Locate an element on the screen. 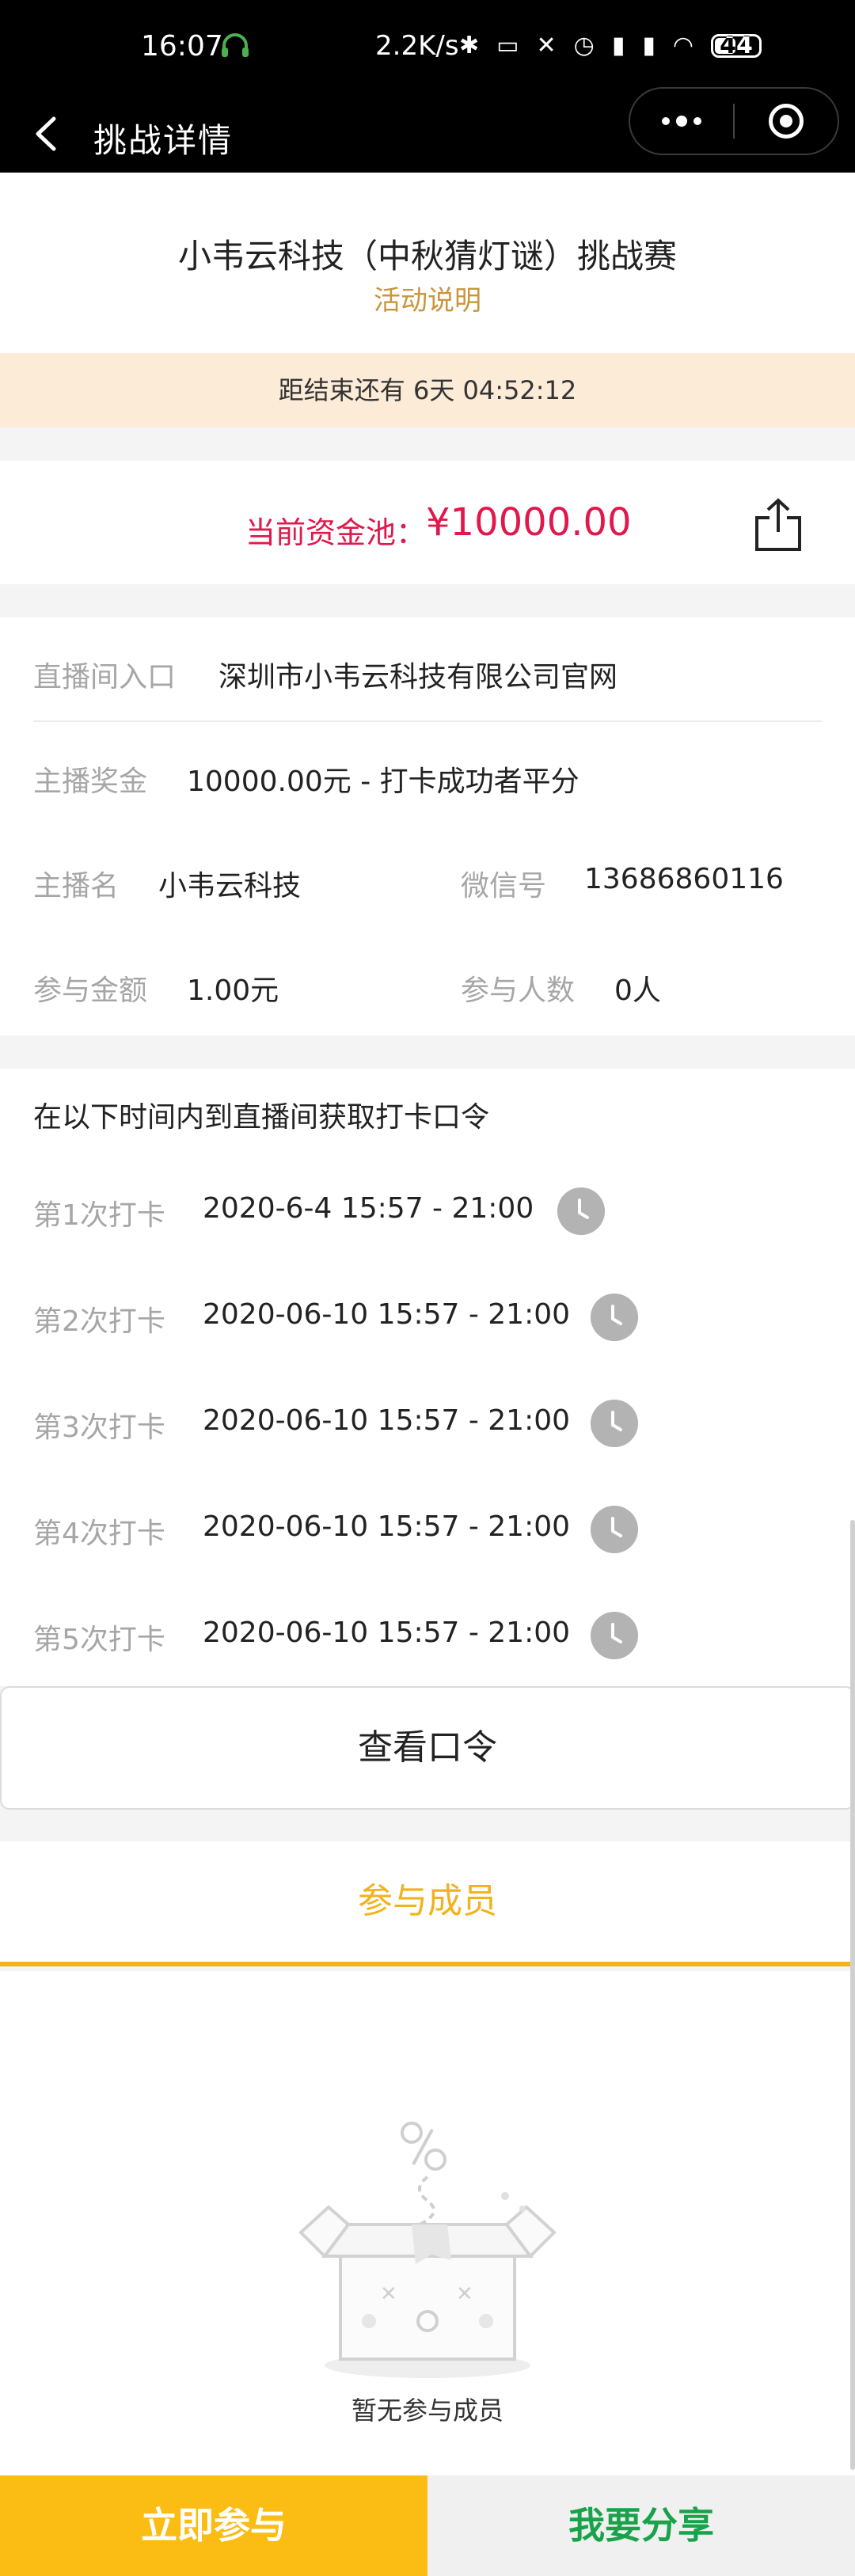 This screenshot has width=855, height=2576. checkin-label: 第4次打卡 is located at coordinates (99, 1534).